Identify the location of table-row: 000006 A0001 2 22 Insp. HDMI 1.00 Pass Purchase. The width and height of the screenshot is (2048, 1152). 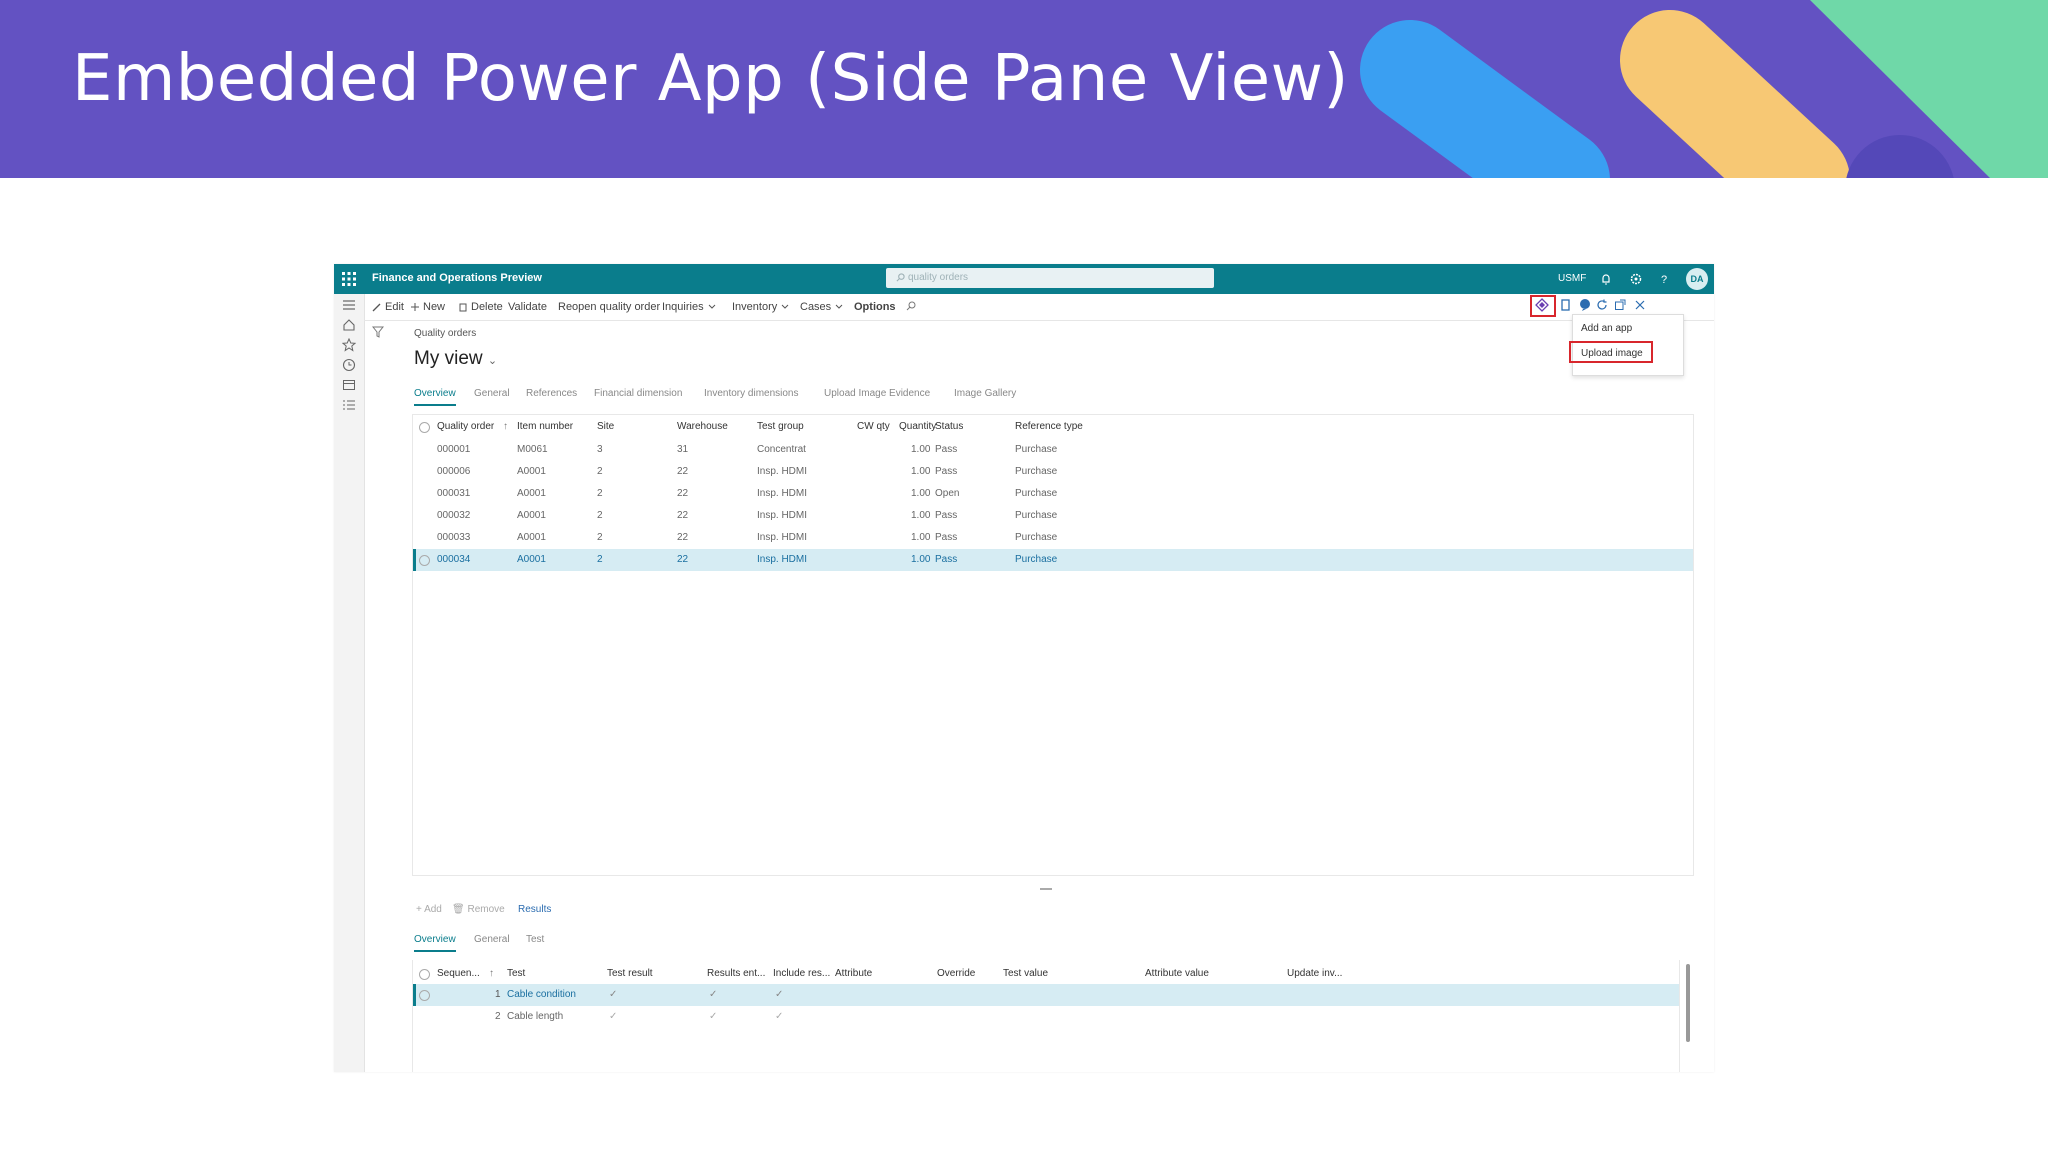
(1053, 472).